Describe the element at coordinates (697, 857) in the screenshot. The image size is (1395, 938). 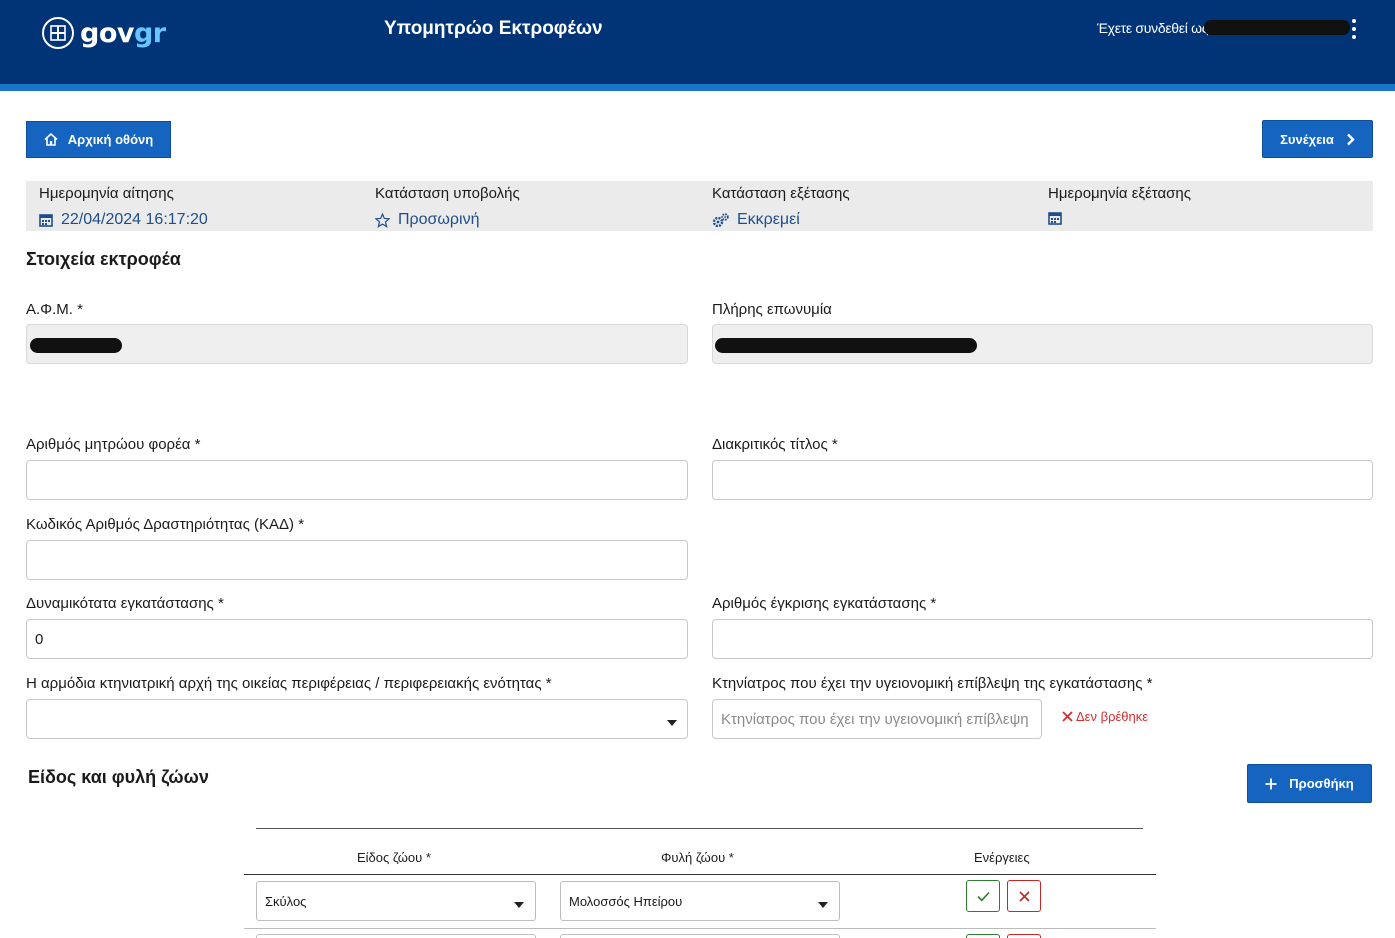
I see `column-header-breed: Φυλή ζώου *` at that location.